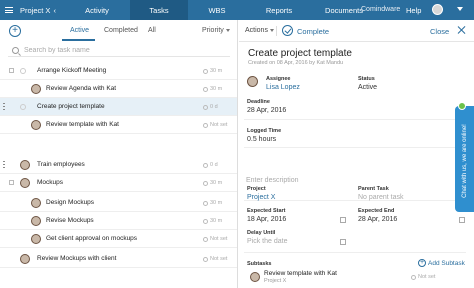 This screenshot has height=288, width=474. What do you see at coordinates (212, 183) in the screenshot?
I see `task-meta: 30 m` at bounding box center [212, 183].